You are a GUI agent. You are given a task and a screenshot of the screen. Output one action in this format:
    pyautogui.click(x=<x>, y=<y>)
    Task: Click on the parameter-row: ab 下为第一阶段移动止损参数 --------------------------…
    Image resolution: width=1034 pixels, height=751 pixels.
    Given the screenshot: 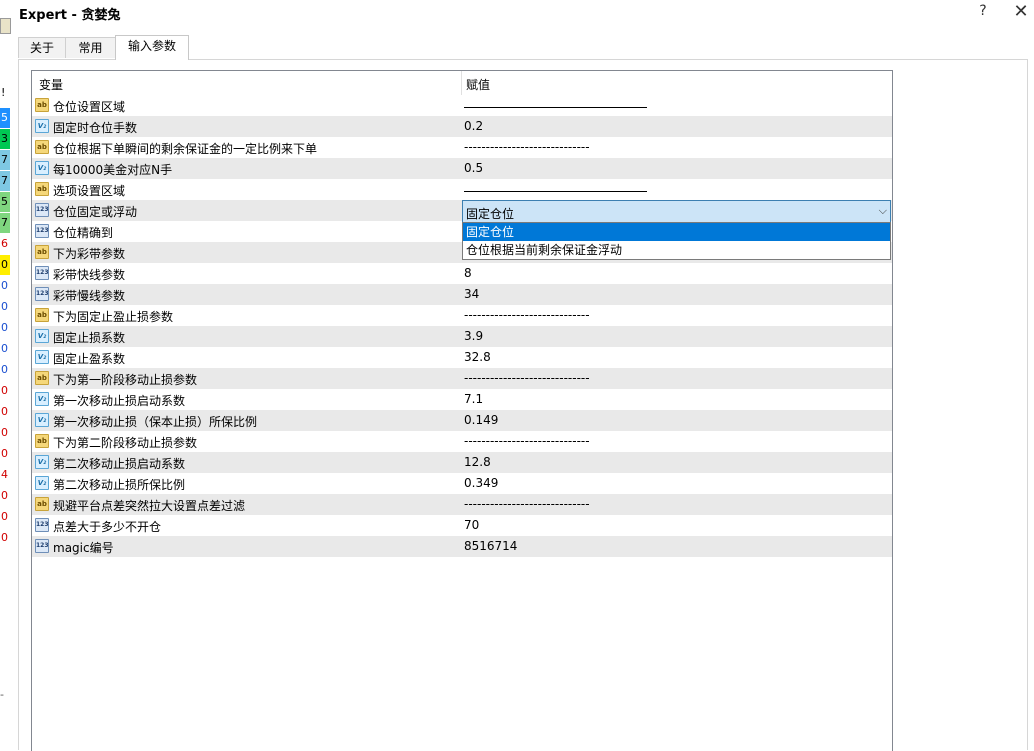 What is the action you would take?
    pyautogui.click(x=462, y=378)
    